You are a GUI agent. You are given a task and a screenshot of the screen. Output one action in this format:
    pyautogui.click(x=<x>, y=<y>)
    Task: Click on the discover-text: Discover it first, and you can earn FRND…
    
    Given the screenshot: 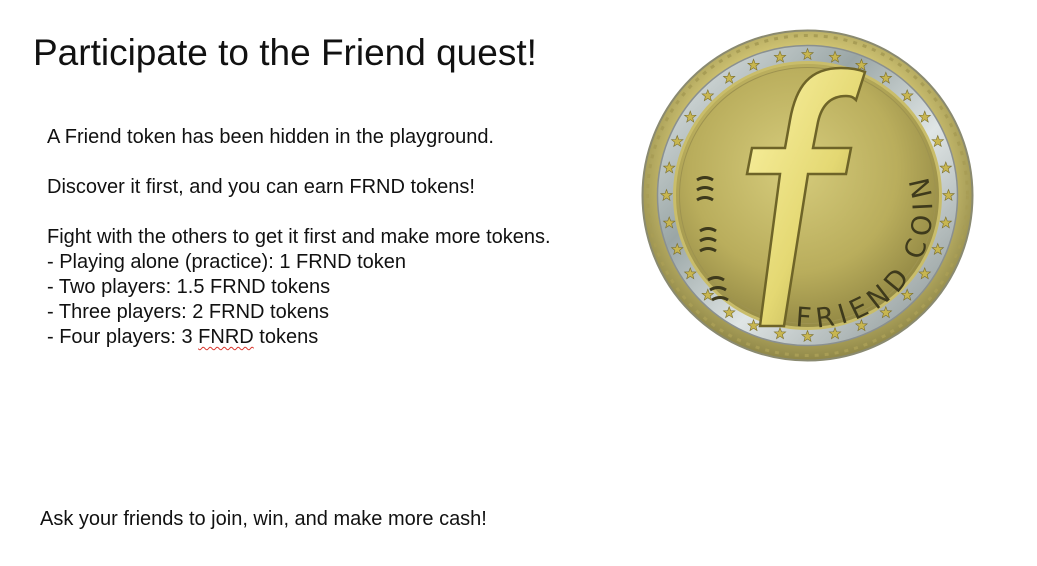 What is the action you would take?
    pyautogui.click(x=261, y=187)
    